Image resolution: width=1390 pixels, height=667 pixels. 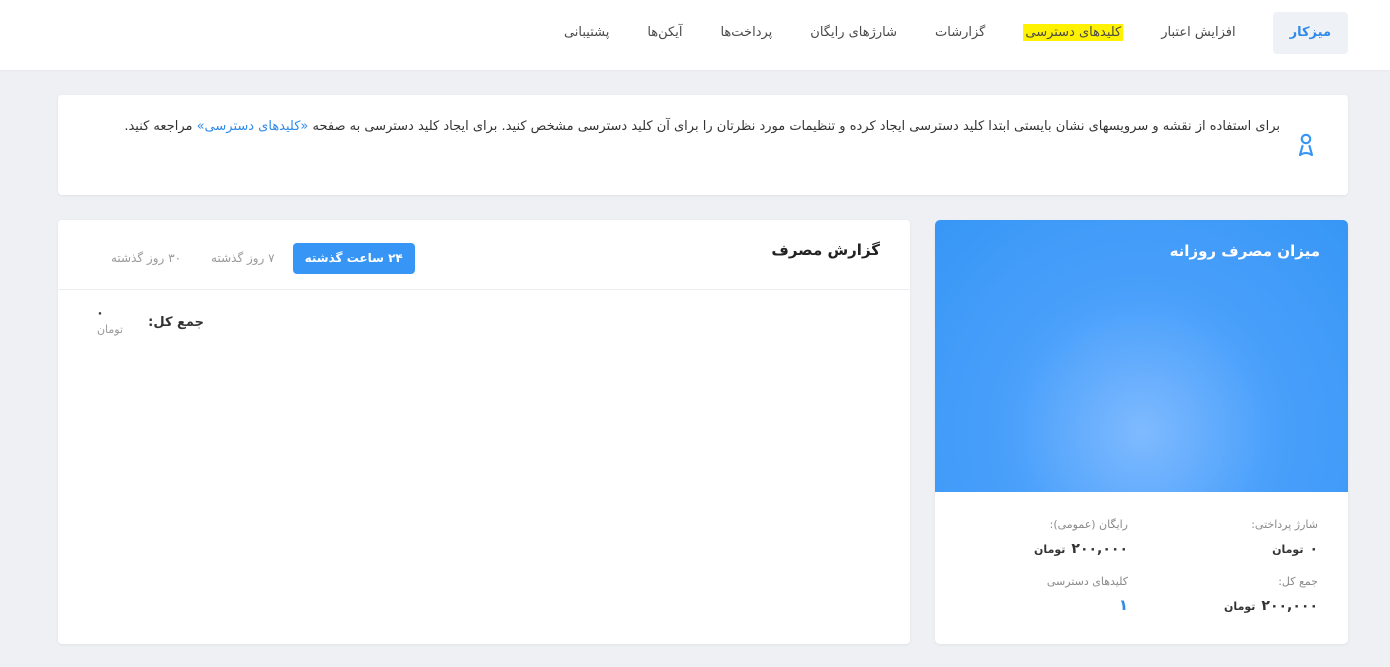 What do you see at coordinates (1284, 524) in the screenshot?
I see `stat-paid-charge-label: شارژ پرداختی:` at bounding box center [1284, 524].